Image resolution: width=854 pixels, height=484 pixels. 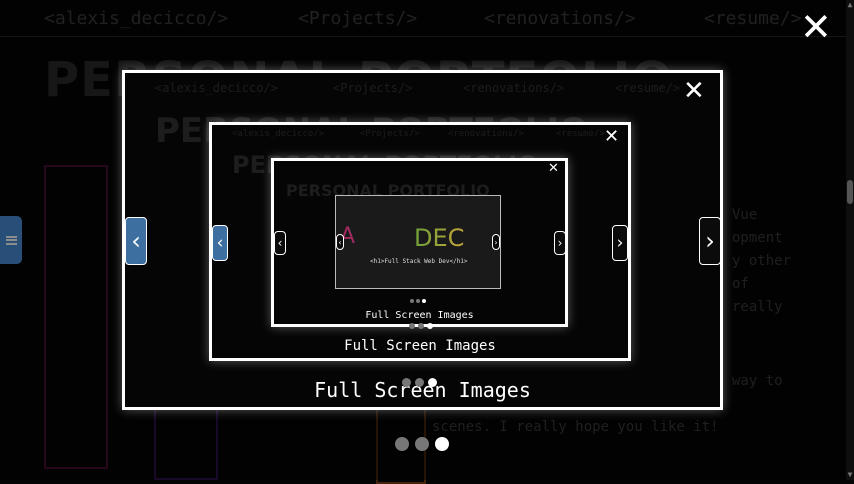 I want to click on slide-image: A DEC <h1>Full Stack Web Dev</h1> ‹ ›, so click(x=418, y=242).